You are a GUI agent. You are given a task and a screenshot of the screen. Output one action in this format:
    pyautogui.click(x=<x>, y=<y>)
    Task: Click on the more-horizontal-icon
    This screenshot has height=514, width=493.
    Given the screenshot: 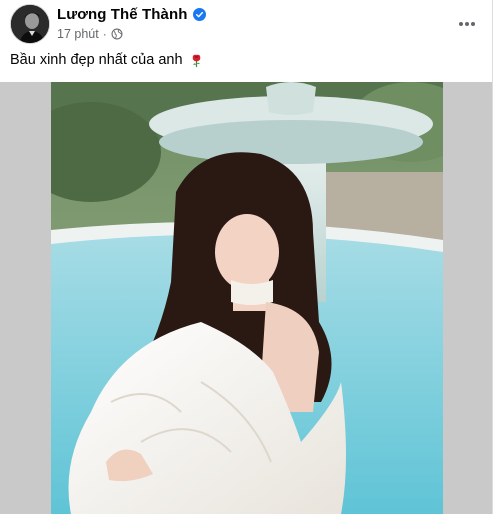 What is the action you would take?
    pyautogui.click(x=467, y=24)
    